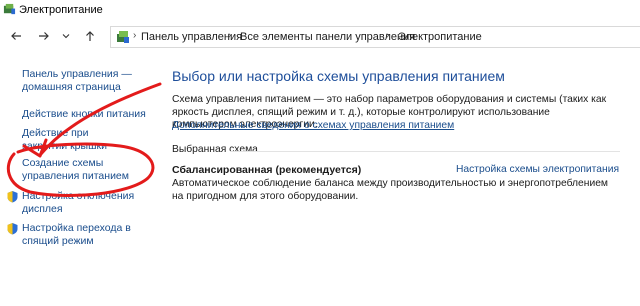  I want to click on up-button, so click(90, 36).